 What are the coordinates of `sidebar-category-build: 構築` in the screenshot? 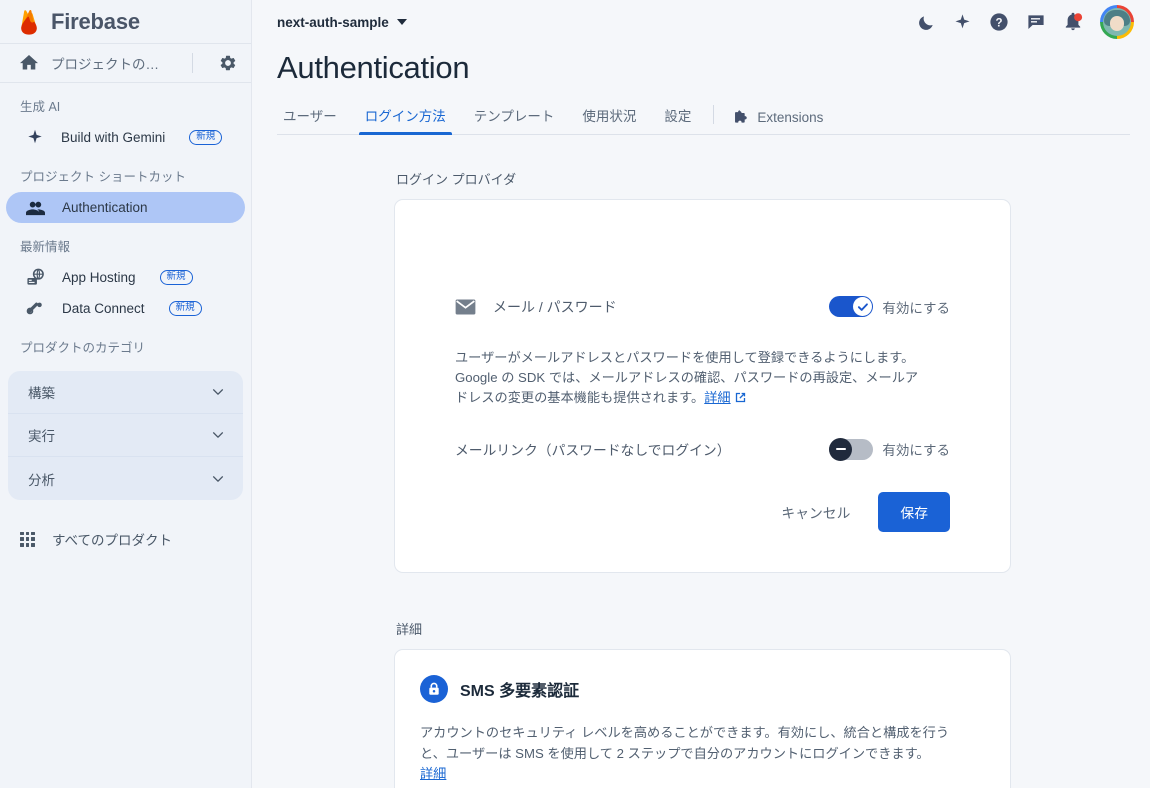 It's located at (125, 392).